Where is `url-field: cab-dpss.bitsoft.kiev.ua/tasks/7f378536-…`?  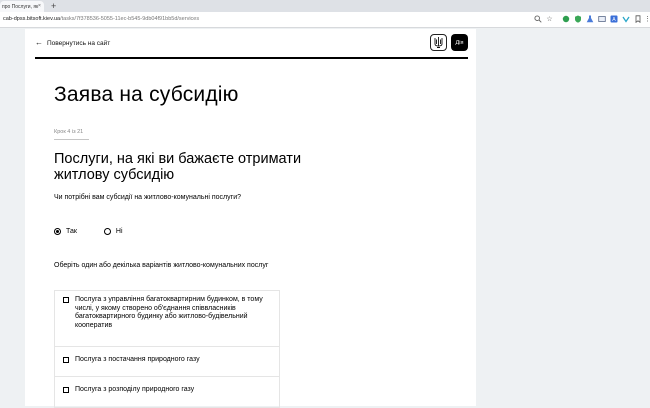 url-field: cab-dpss.bitsoft.kiev.ua/tasks/7f378536-… is located at coordinates (101, 19).